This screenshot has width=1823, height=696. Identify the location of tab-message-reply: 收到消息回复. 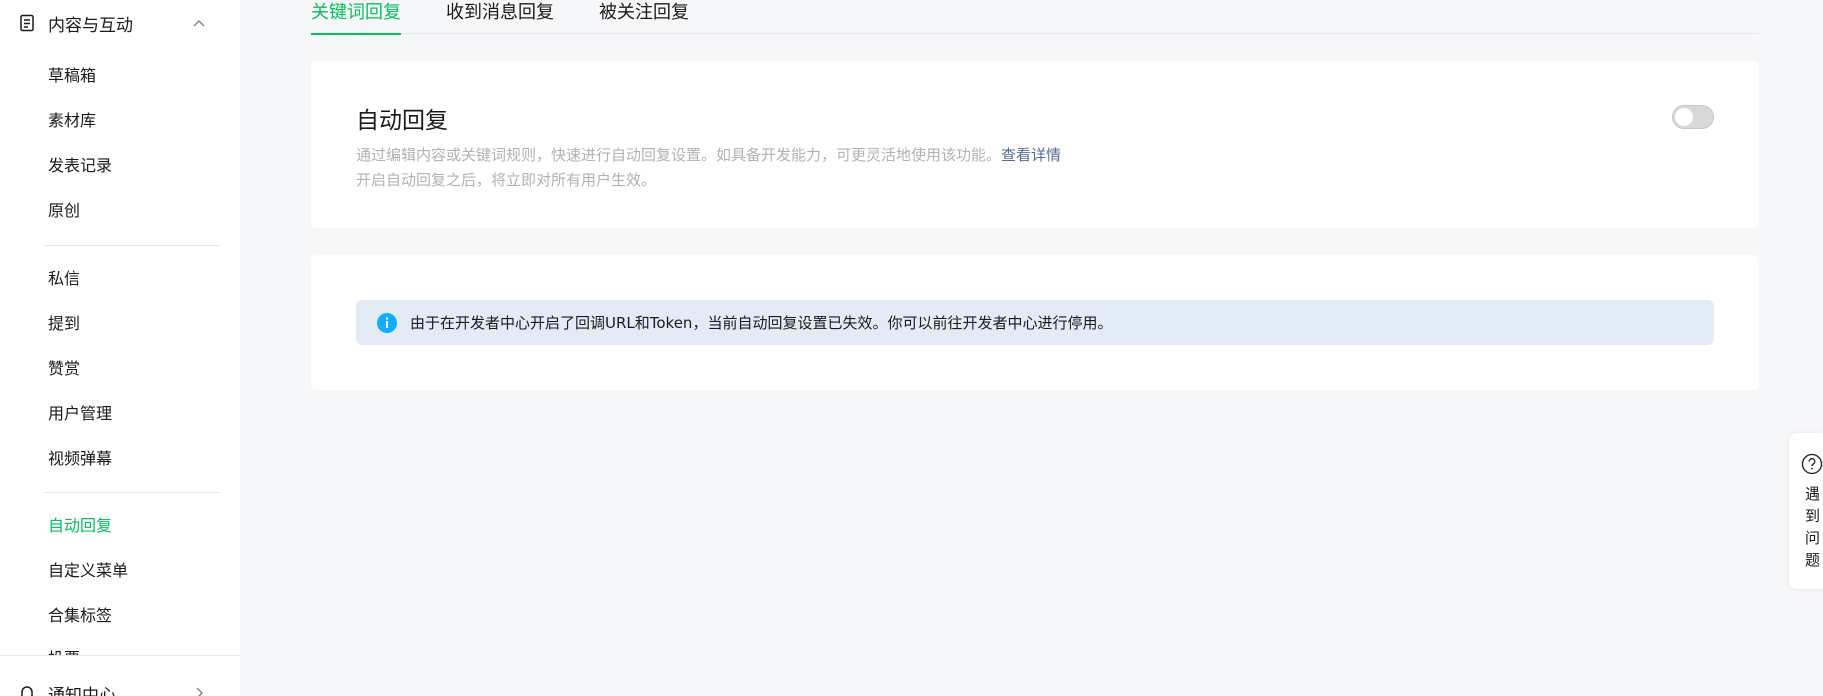
(500, 17).